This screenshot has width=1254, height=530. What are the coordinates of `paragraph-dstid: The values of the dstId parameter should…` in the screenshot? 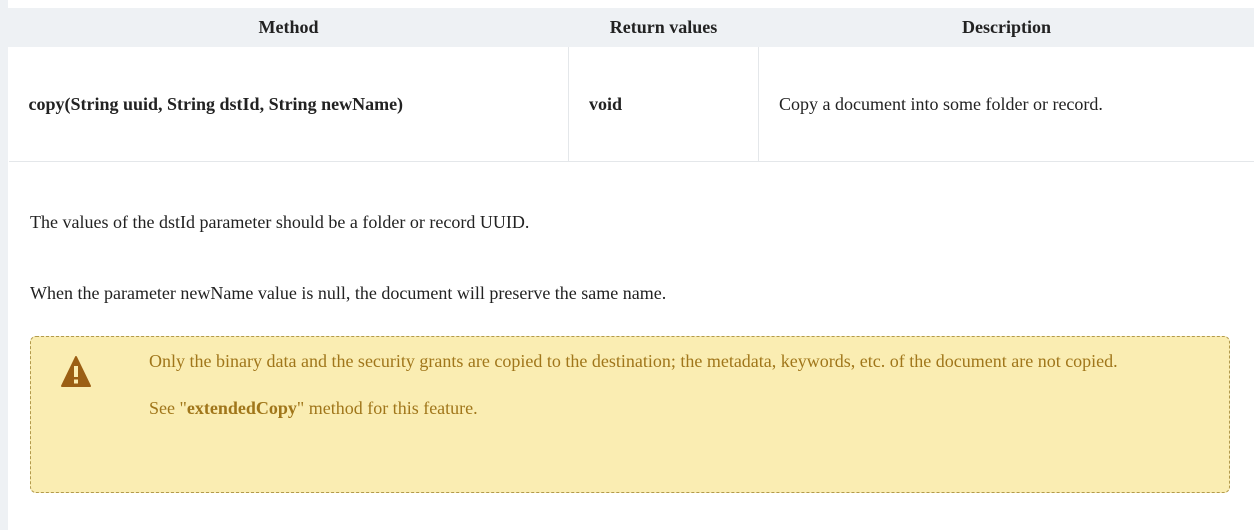 It's located at (280, 222).